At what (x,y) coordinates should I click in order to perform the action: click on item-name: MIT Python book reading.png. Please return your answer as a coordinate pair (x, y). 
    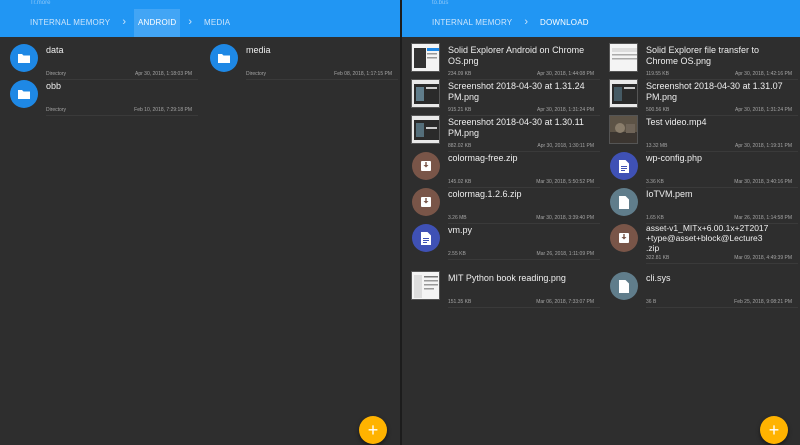
    Looking at the image, I should click on (507, 278).